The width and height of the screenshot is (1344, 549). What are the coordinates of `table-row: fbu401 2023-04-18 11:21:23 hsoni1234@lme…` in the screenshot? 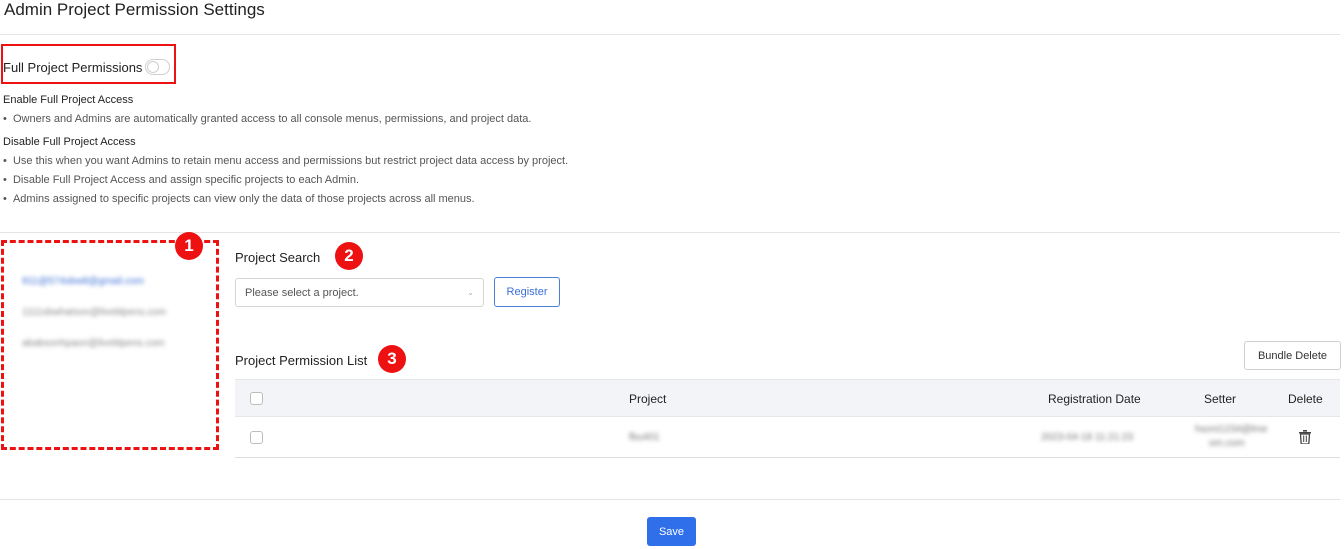 It's located at (787, 437).